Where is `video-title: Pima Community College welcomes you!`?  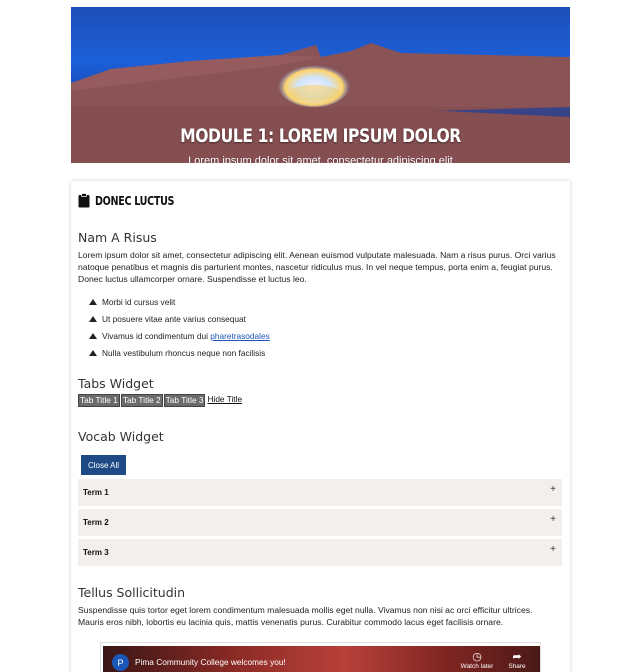
video-title: Pima Community College welcomes you! is located at coordinates (210, 662).